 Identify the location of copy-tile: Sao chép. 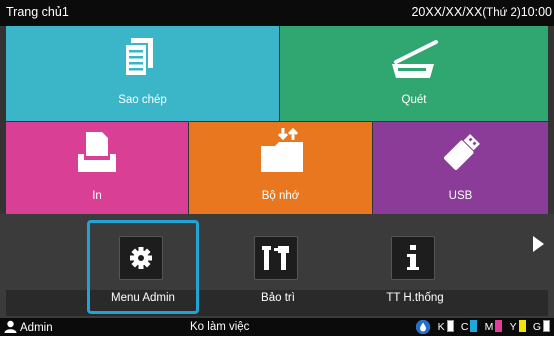
(142, 73).